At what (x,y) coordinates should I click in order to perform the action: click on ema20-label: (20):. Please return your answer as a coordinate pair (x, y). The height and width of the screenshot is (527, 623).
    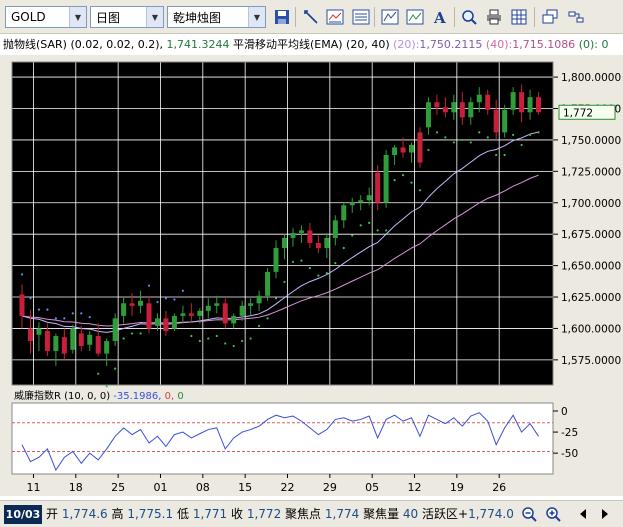
    Looking at the image, I should click on (406, 44).